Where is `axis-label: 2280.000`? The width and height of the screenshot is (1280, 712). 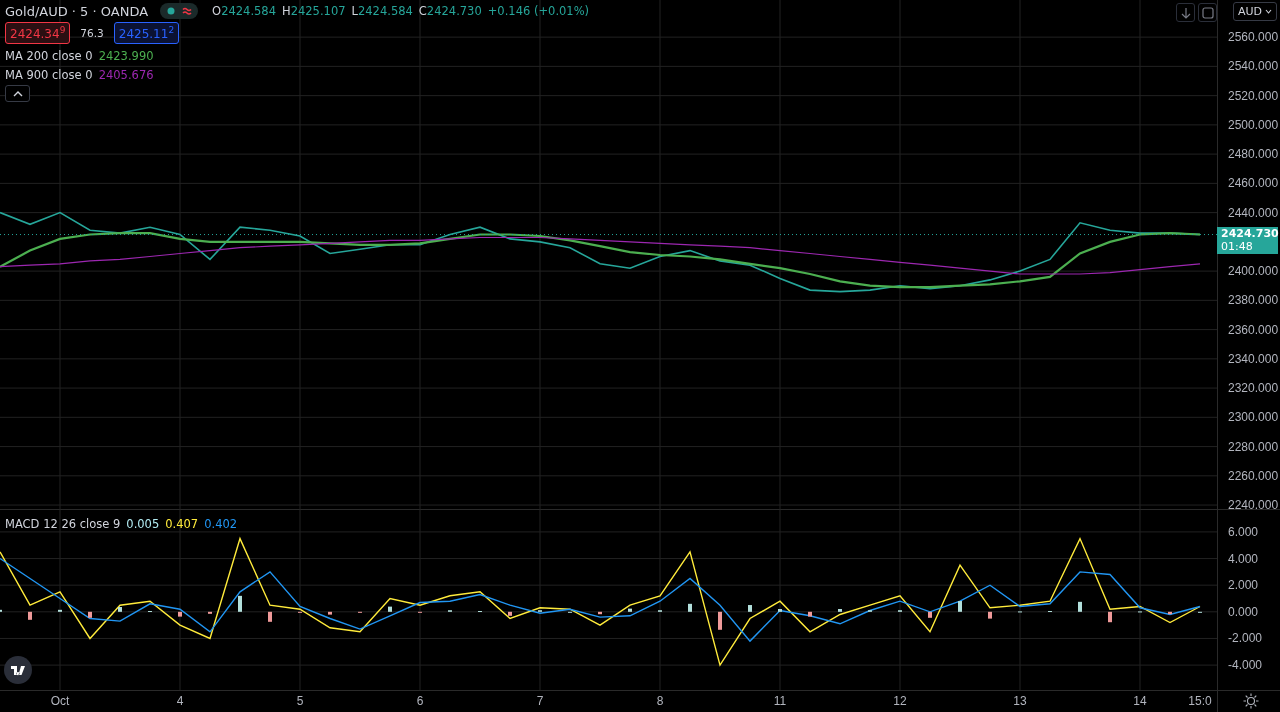 axis-label: 2280.000 is located at coordinates (1253, 446).